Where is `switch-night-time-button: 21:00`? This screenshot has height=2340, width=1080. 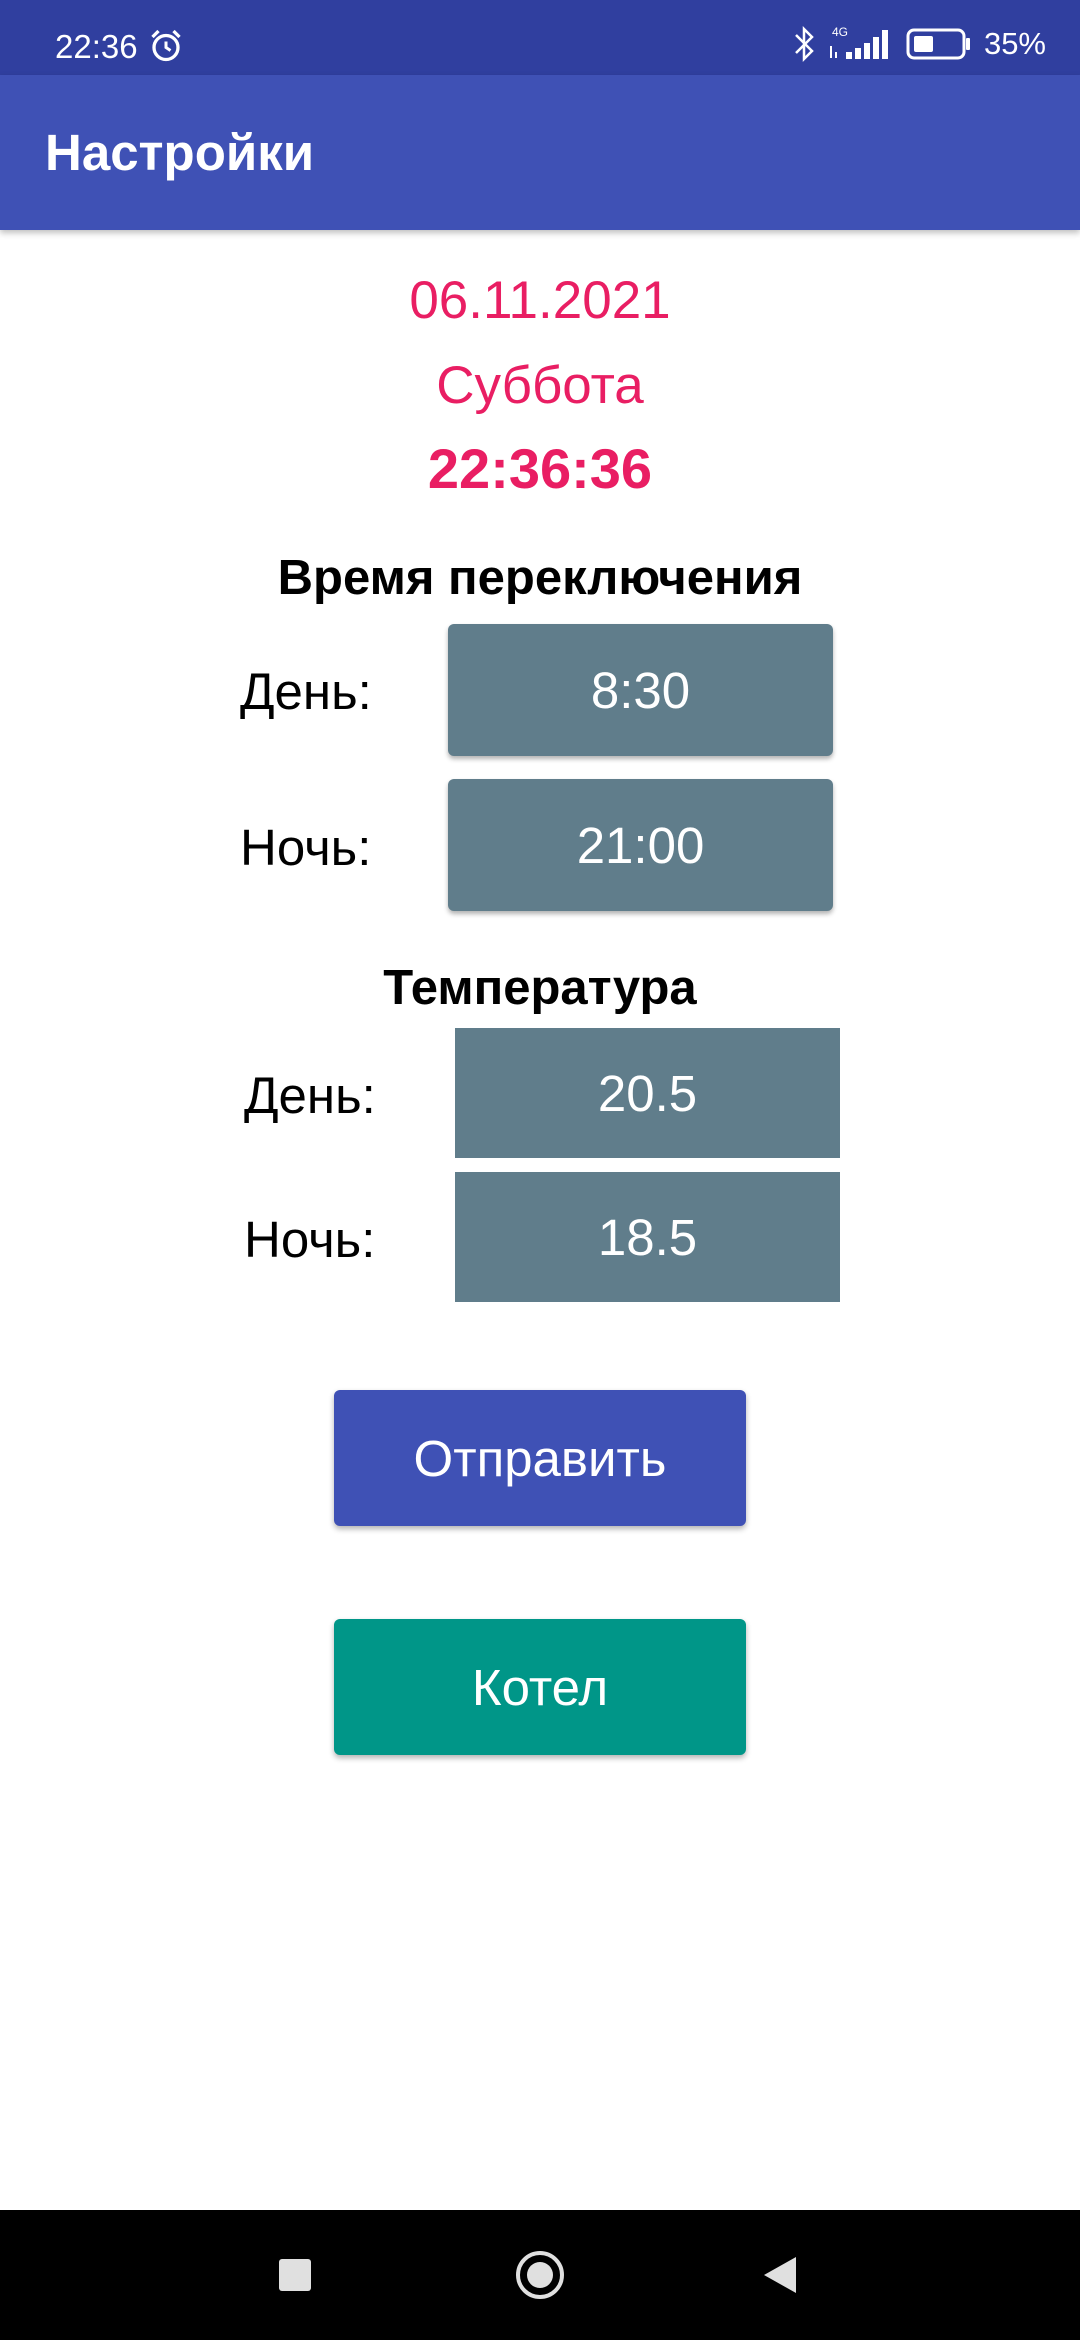
switch-night-time-button: 21:00 is located at coordinates (640, 845).